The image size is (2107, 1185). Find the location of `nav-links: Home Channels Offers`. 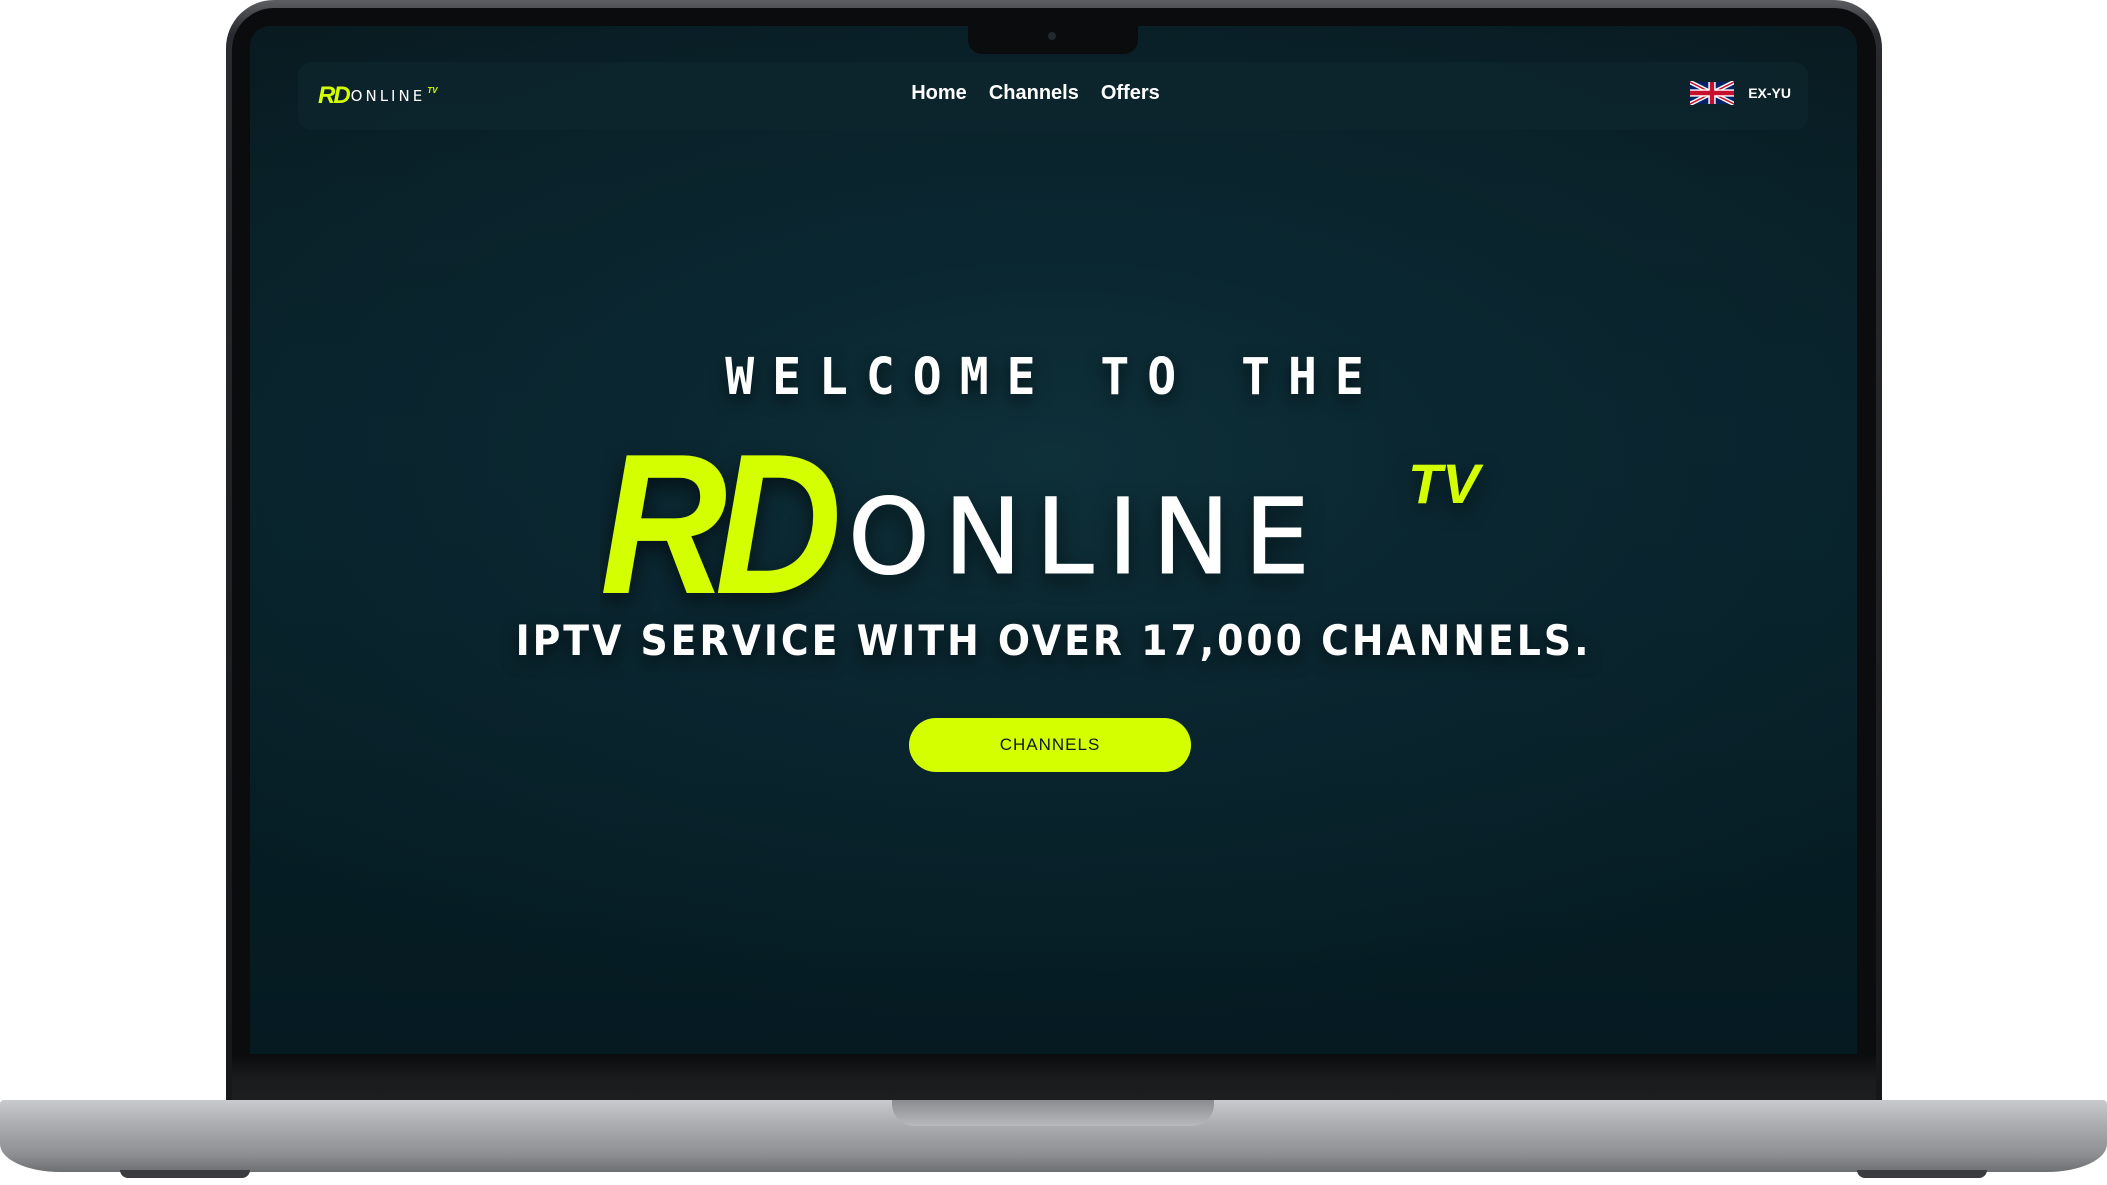

nav-links: Home Channels Offers is located at coordinates (1053, 93).